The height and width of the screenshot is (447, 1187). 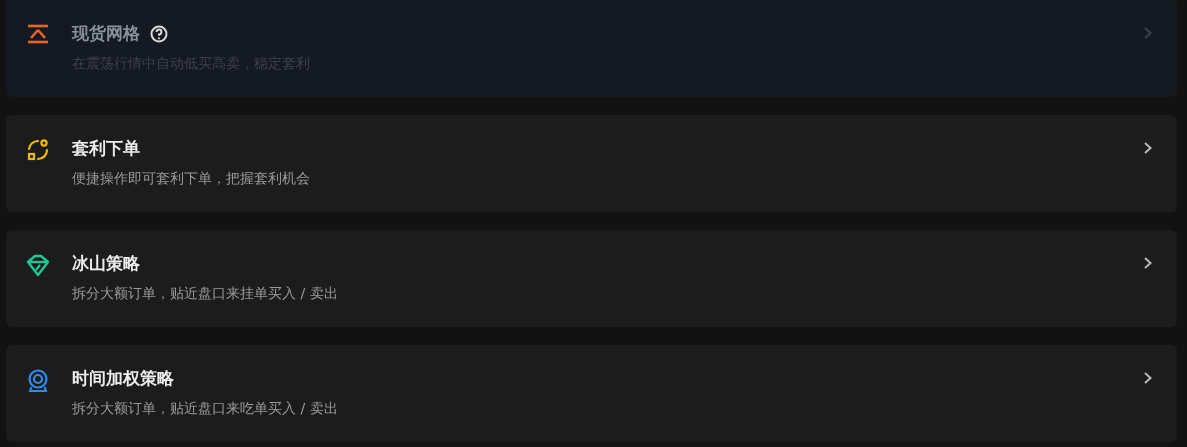 What do you see at coordinates (38, 150) in the screenshot?
I see `cycle-icon` at bounding box center [38, 150].